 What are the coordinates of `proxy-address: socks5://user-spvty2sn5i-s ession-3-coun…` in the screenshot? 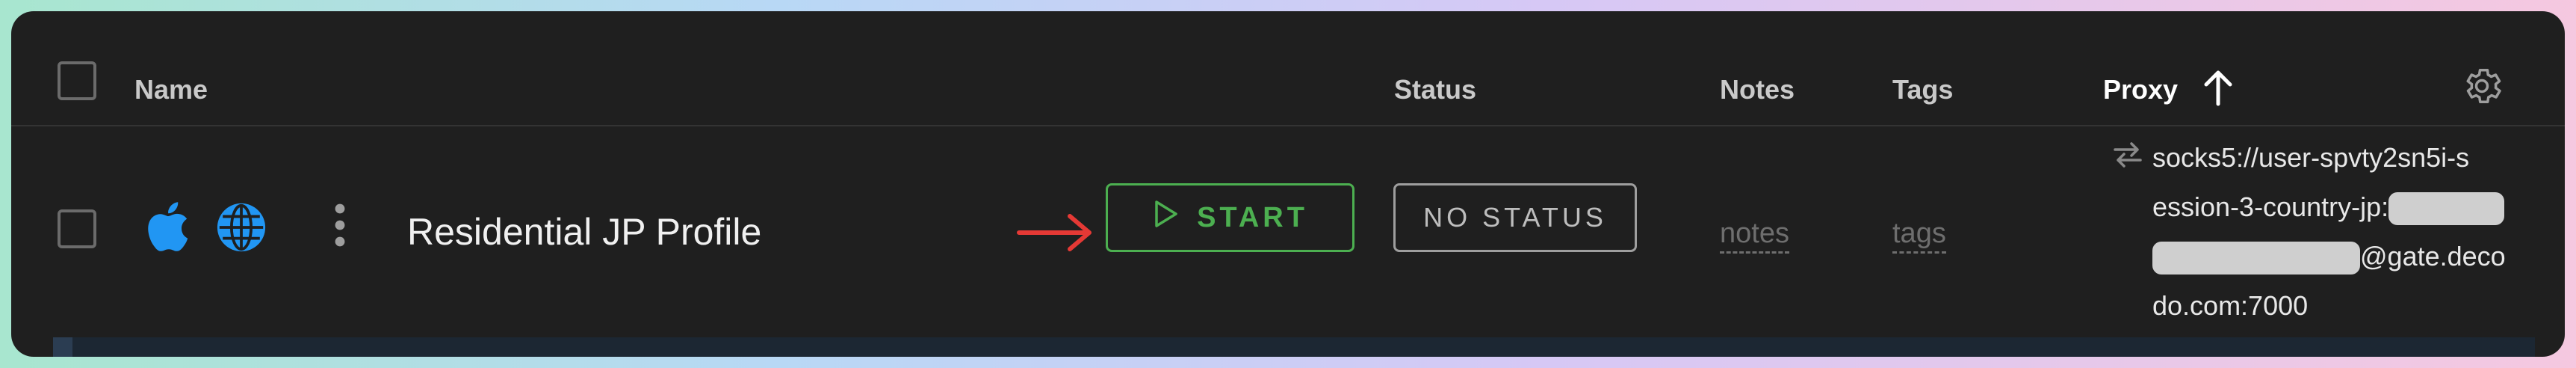 It's located at (2354, 232).